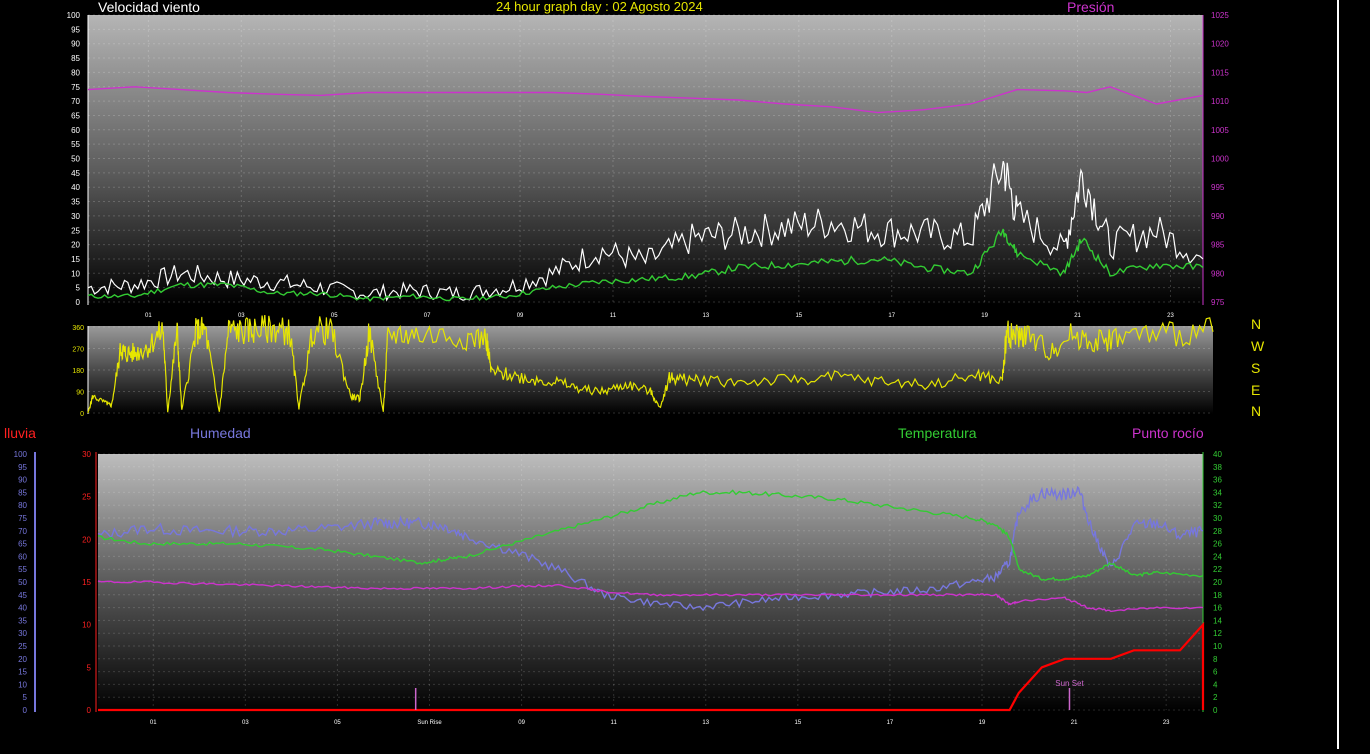  I want to click on humidity-y-tick: 50, so click(22, 582).